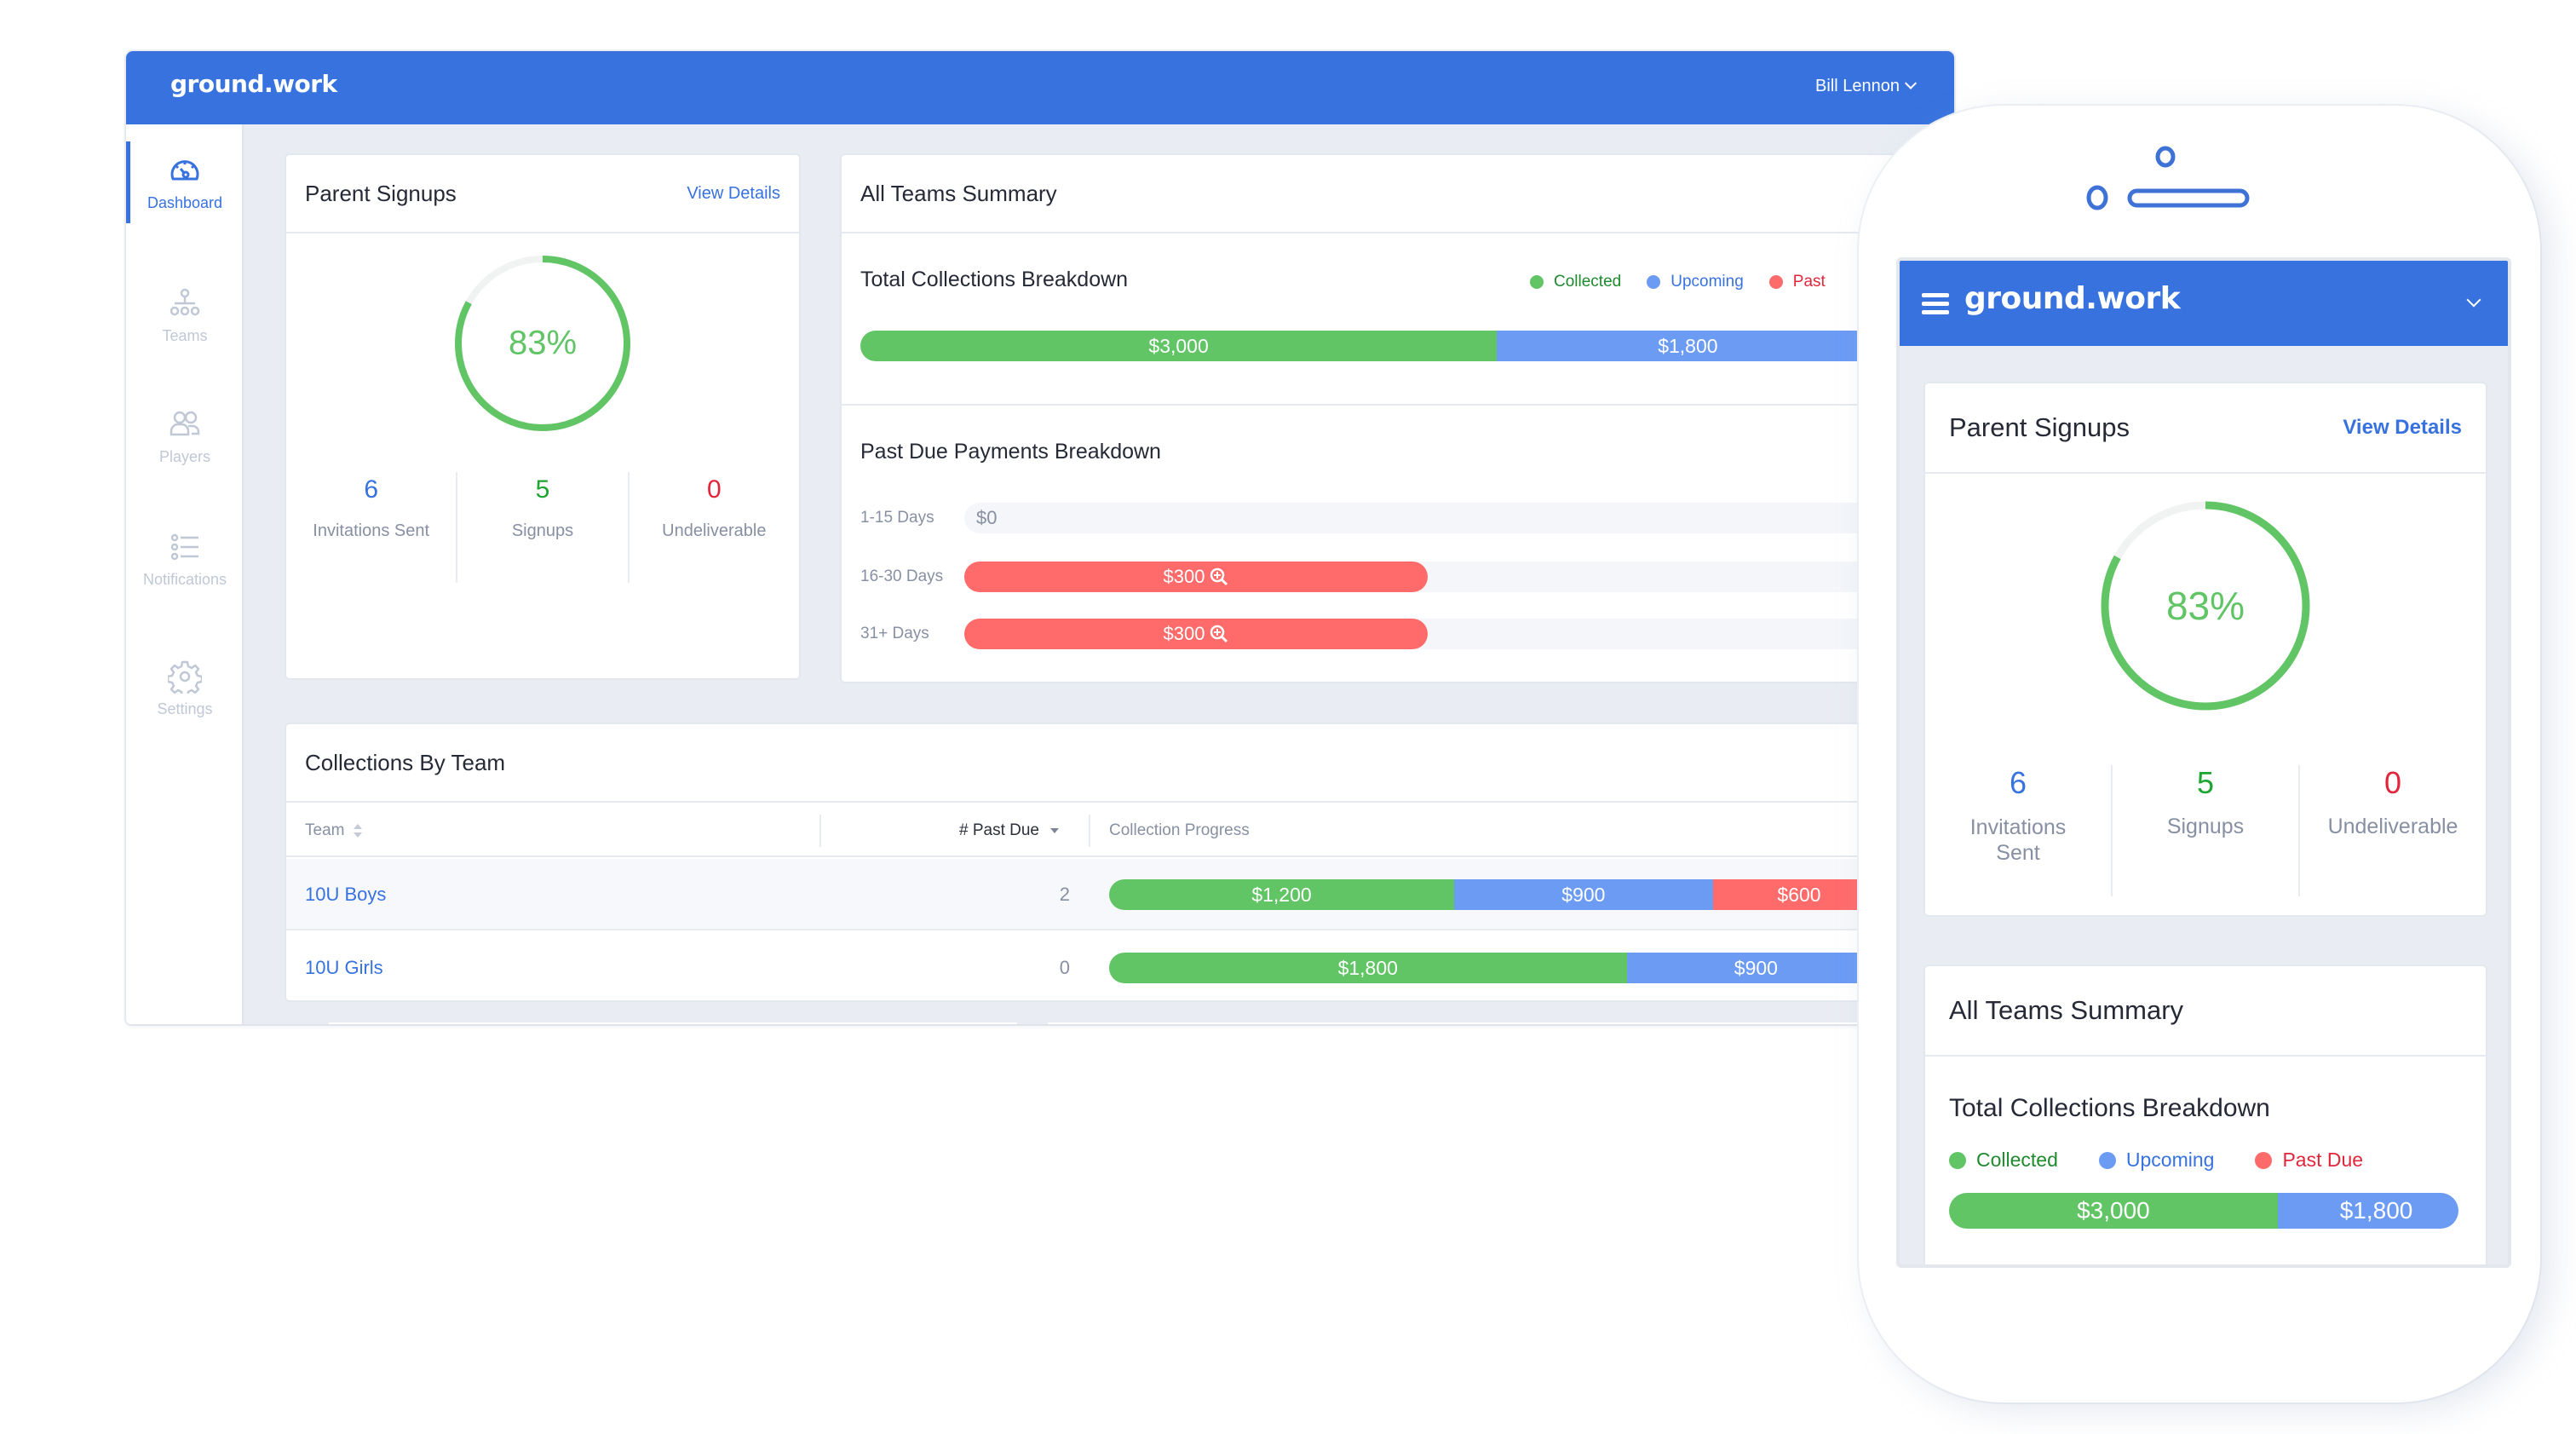 The image size is (2576, 1434). Describe the element at coordinates (1707, 282) in the screenshot. I see `legend-label: Upcoming` at that location.